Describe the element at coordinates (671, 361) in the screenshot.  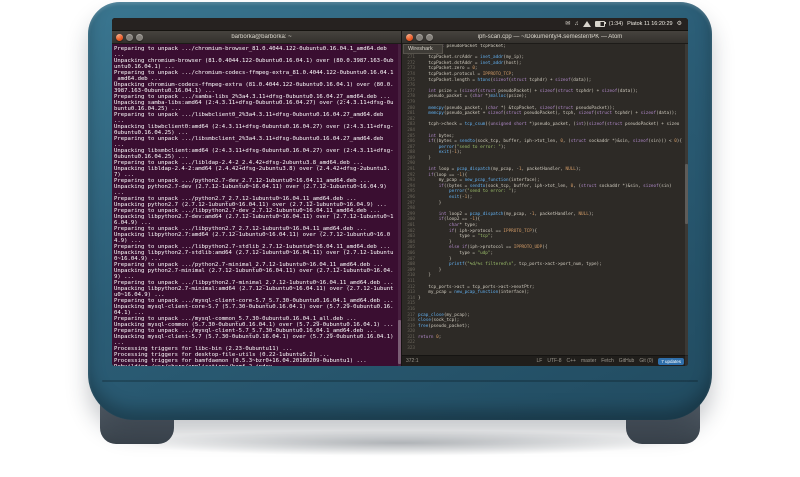
I see `updates-badge: 7 updates` at that location.